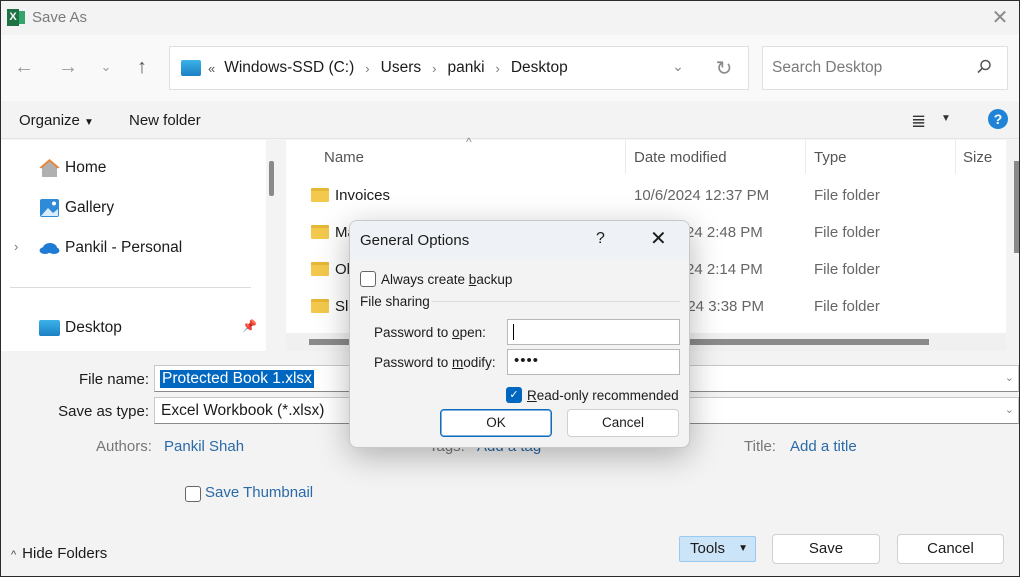 This screenshot has height=577, width=1020. What do you see at coordinates (446, 279) in the screenshot?
I see `always-create-backup-label: Always create backup` at bounding box center [446, 279].